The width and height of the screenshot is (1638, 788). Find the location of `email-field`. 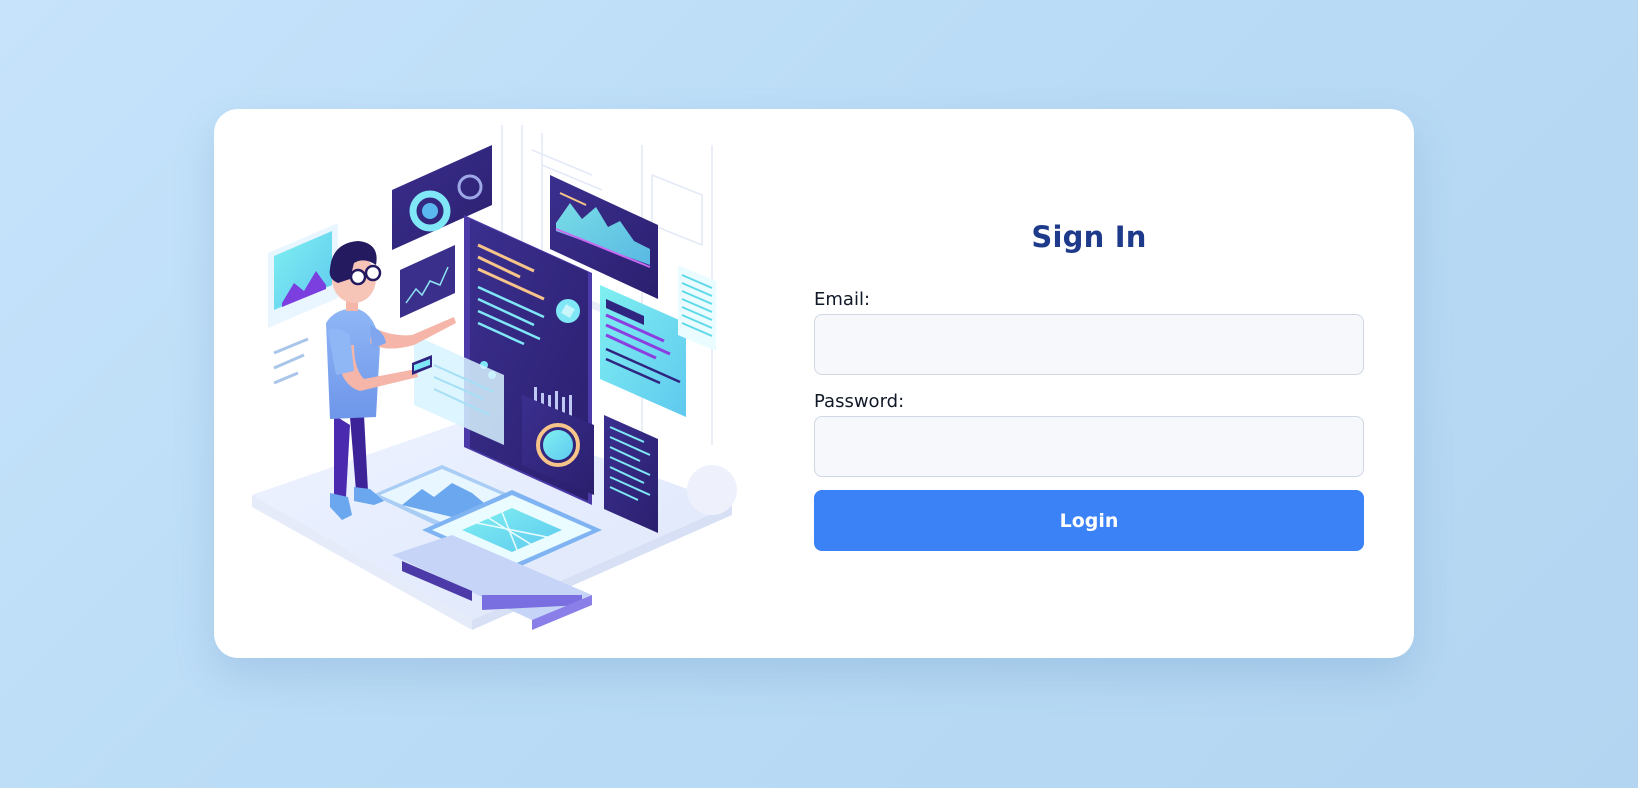

email-field is located at coordinates (1089, 344).